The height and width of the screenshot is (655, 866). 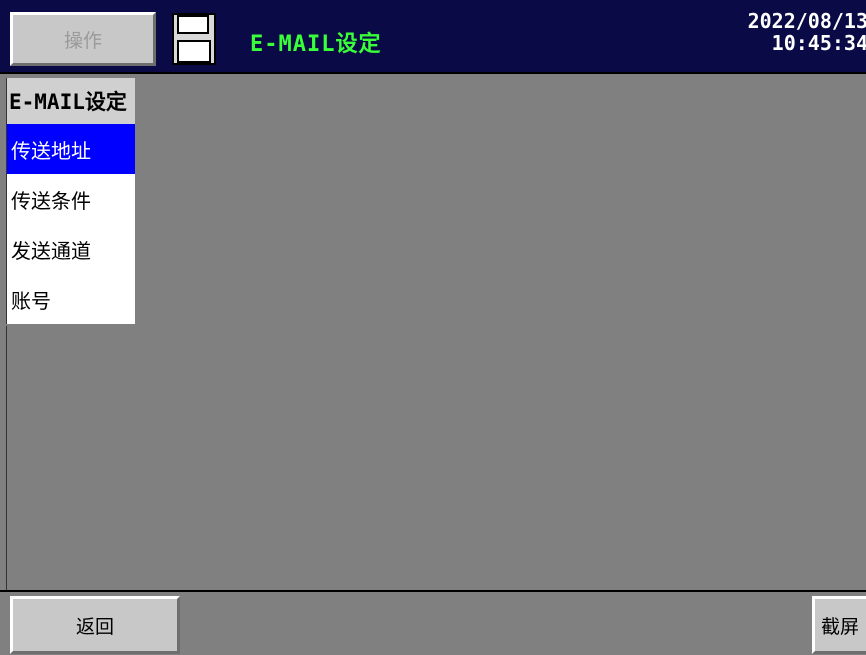 I want to click on operate-button: 操作, so click(x=83, y=39).